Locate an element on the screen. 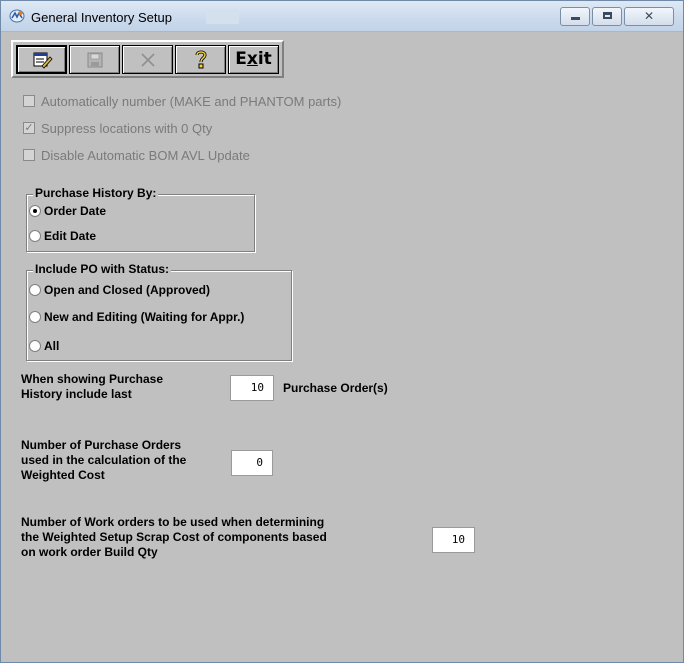 The height and width of the screenshot is (665, 686). toolbar: Exit is located at coordinates (147, 59).